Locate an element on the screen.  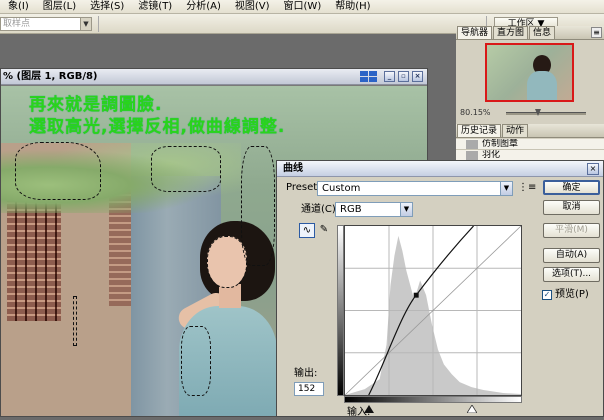
navigator-thumbnail is located at coordinates (529, 72).